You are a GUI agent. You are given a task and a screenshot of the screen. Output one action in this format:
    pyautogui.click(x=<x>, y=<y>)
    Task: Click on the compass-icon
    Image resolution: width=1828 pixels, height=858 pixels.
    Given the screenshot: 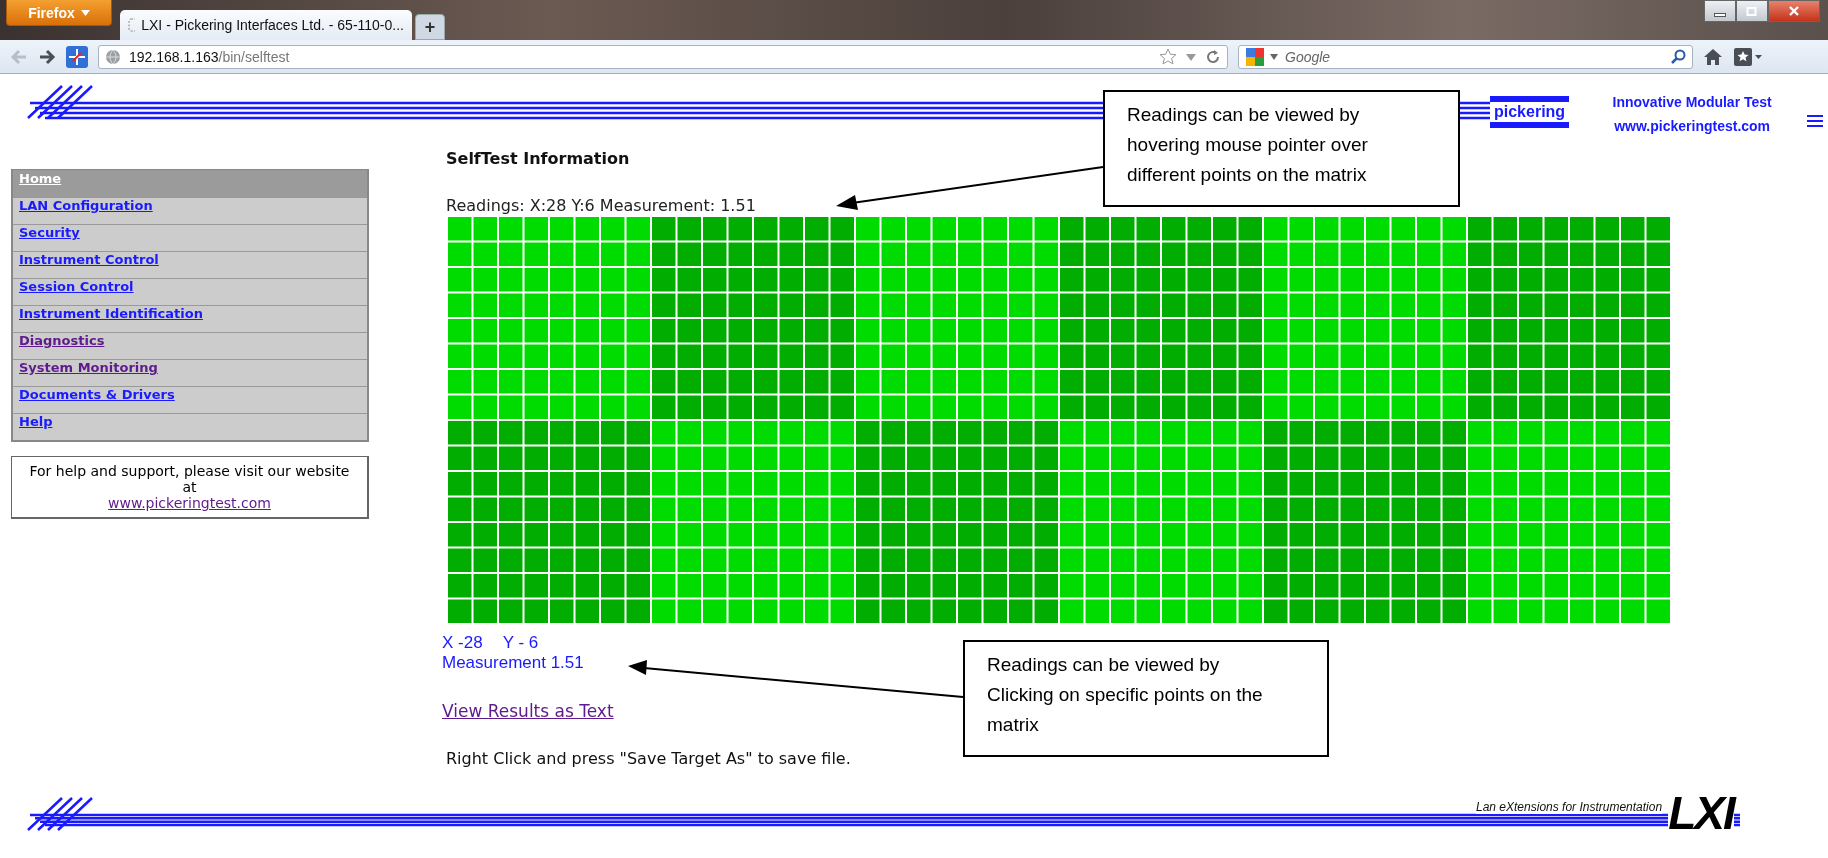 What is the action you would take?
    pyautogui.click(x=77, y=56)
    